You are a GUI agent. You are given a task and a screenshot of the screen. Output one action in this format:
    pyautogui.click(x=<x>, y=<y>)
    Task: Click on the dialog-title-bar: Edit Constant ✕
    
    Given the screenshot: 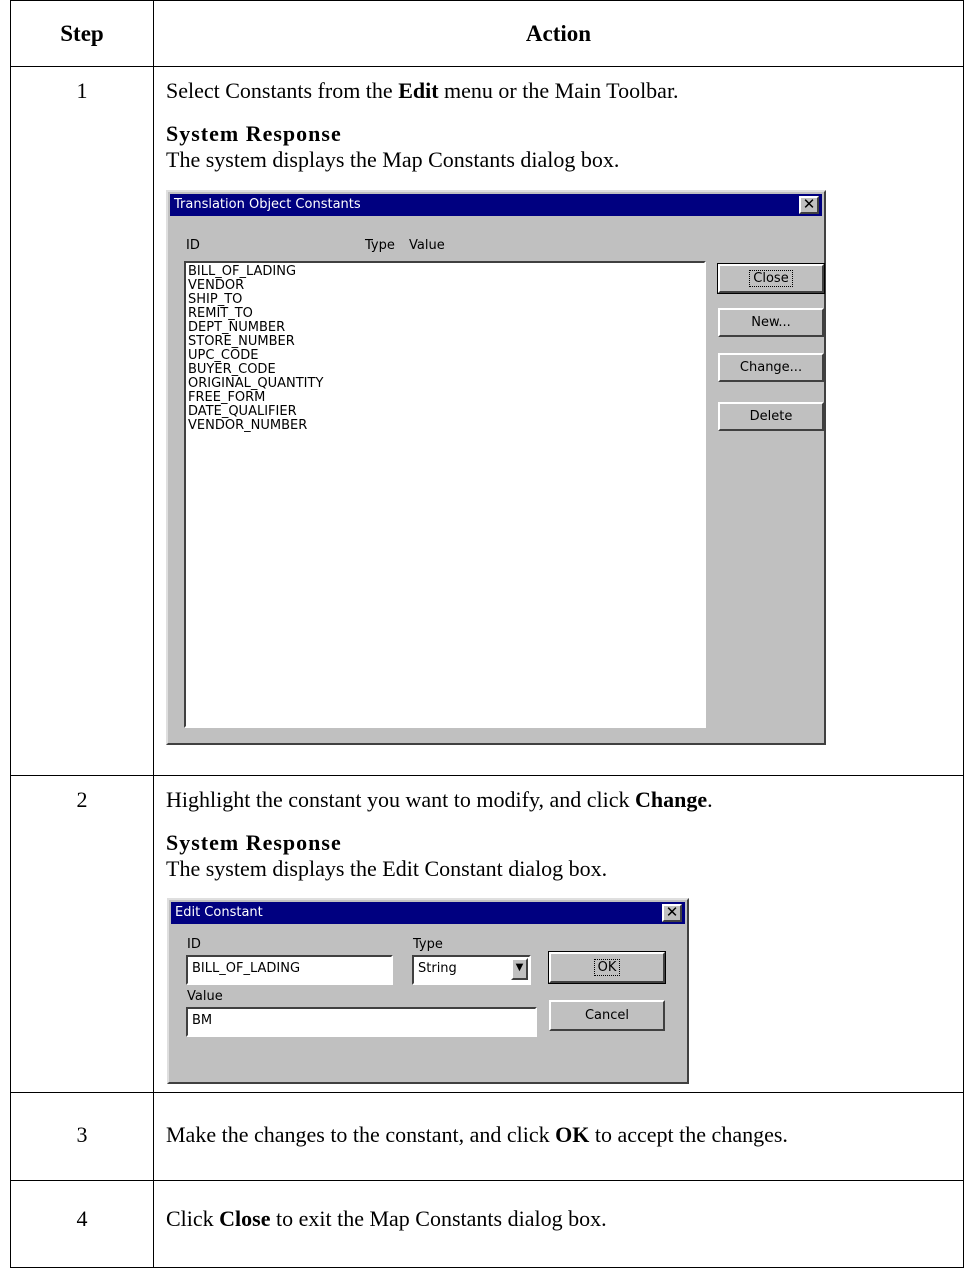 What is the action you would take?
    pyautogui.click(x=428, y=913)
    